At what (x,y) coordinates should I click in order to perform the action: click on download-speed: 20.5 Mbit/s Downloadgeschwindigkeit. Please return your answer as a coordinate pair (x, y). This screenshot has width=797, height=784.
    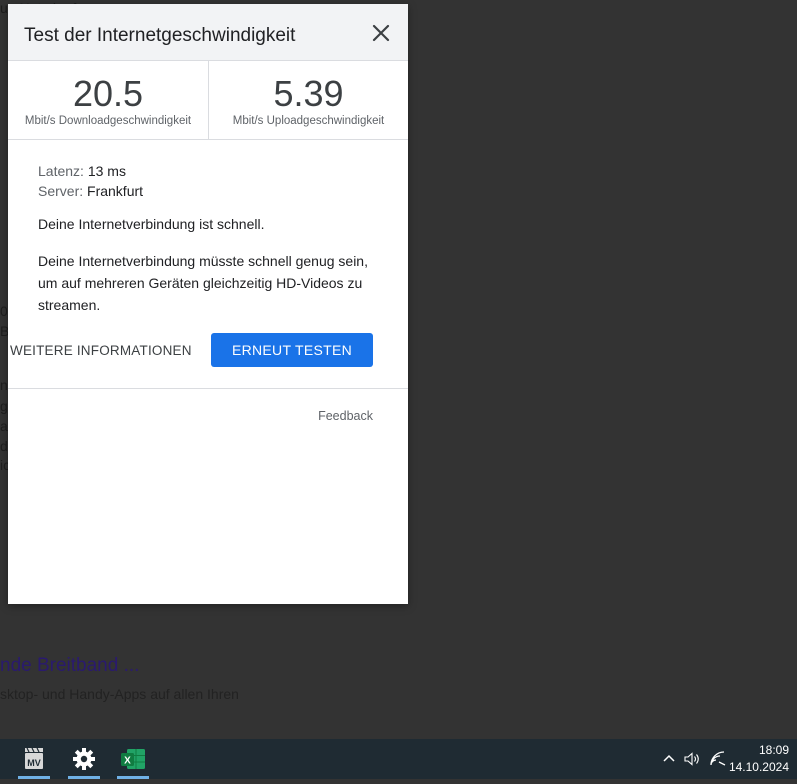
    Looking at the image, I should click on (108, 100).